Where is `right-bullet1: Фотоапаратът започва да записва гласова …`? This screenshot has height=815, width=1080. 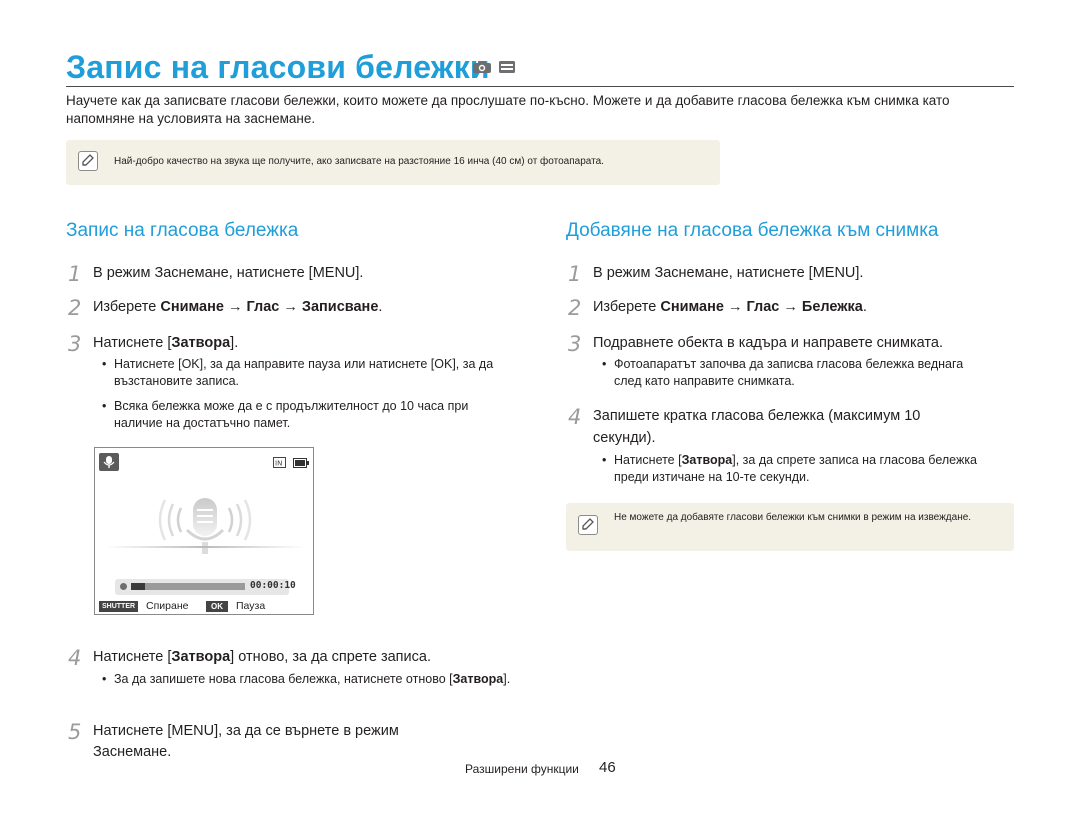
right-bullet1: Фотоапаратът започва да записва гласова … is located at coordinates (793, 373).